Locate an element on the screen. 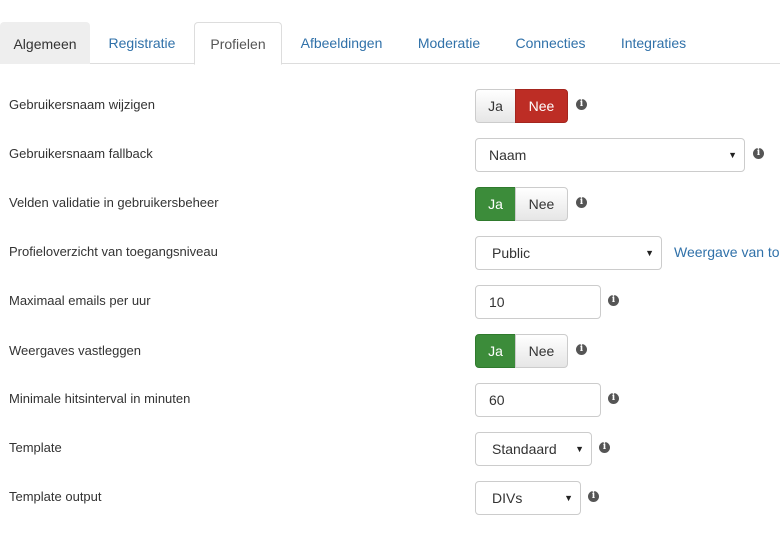 Image resolution: width=780 pixels, height=535 pixels. tab-profielen: Profielen is located at coordinates (238, 43).